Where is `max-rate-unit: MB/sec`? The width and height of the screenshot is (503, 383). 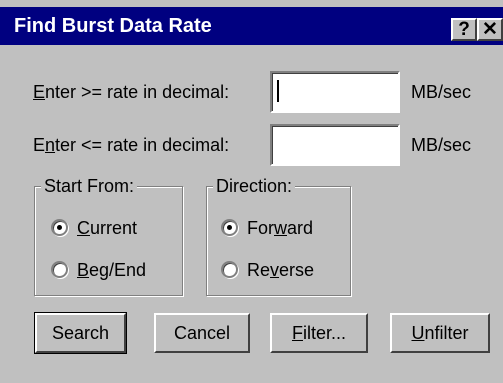 max-rate-unit: MB/sec is located at coordinates (441, 145).